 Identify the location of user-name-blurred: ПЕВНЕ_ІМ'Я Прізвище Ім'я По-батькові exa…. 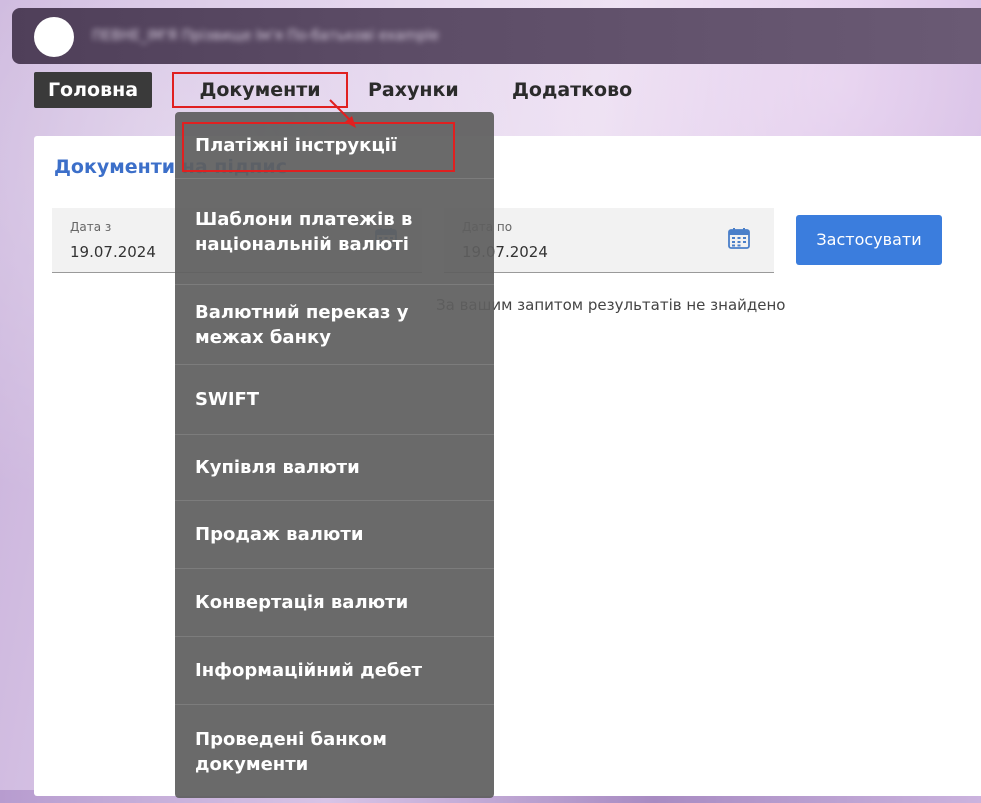
(265, 36).